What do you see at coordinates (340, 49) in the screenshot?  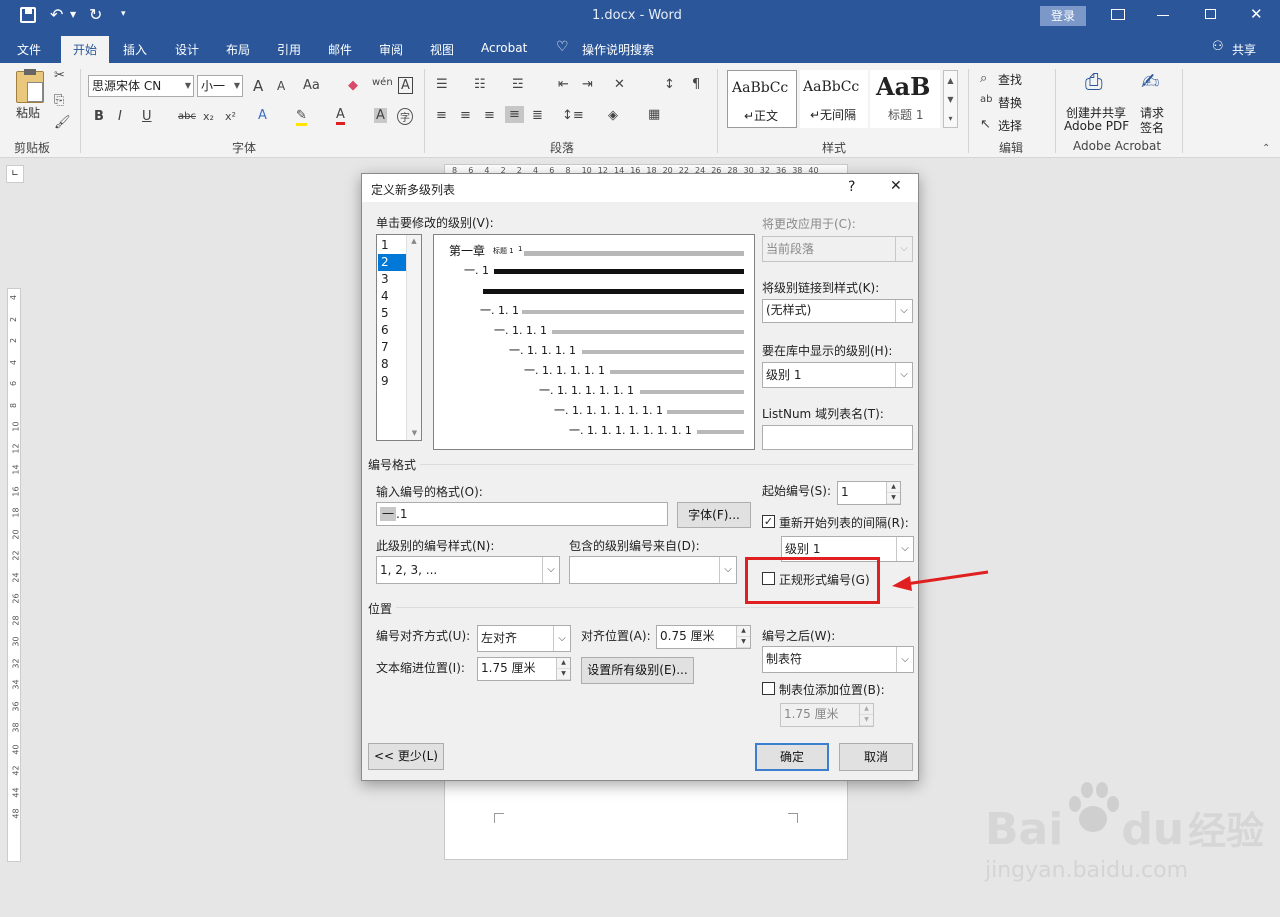 I see `tab-mailings: 邮件` at bounding box center [340, 49].